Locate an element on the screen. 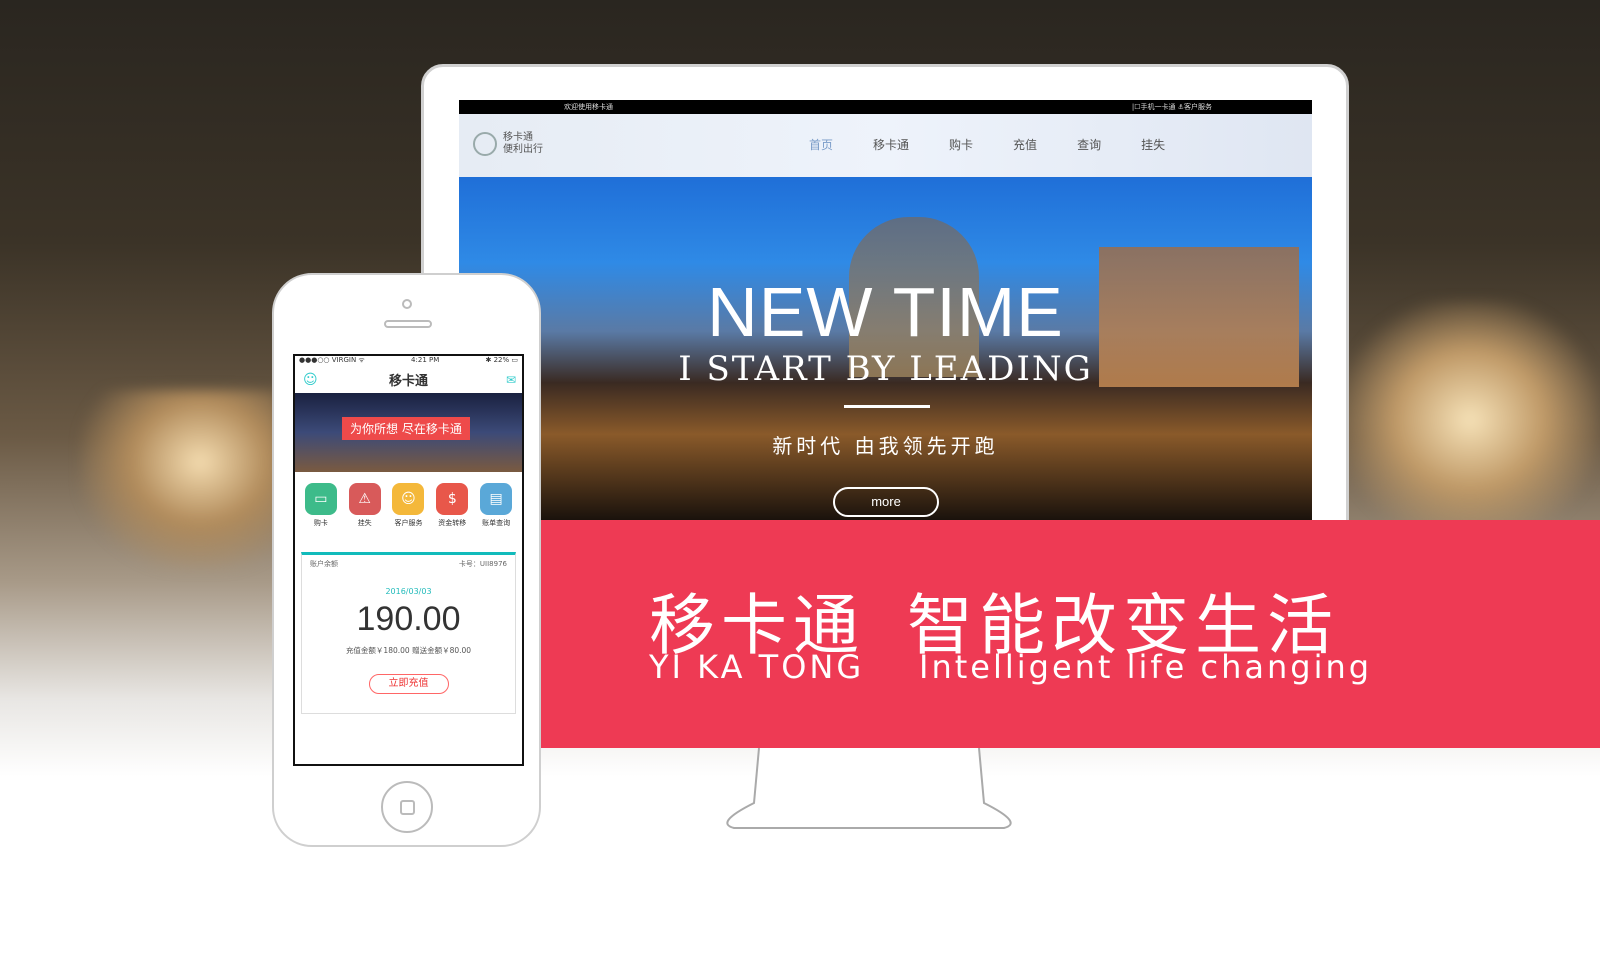 The image size is (1600, 971). banner-en-slogan: Intelligent life changing is located at coordinates (1146, 667).